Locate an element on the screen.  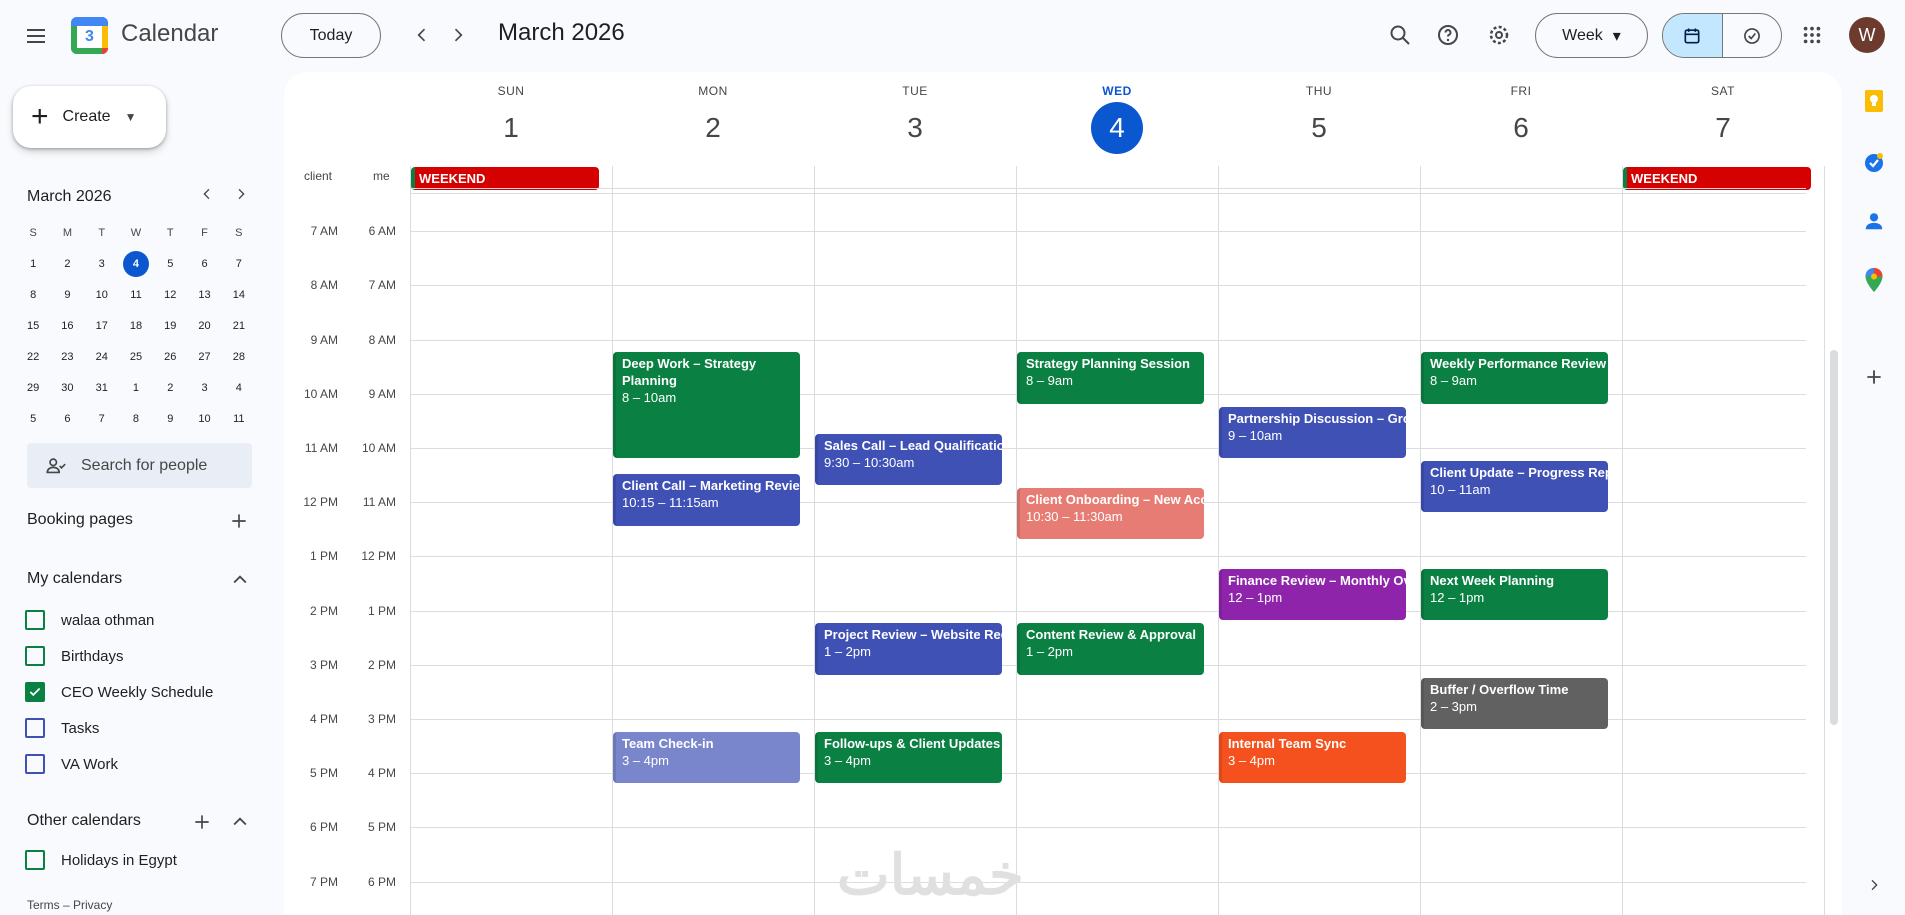
calendar-event: Buffer / Overflow Time 2 – 3pm is located at coordinates (1514, 703).